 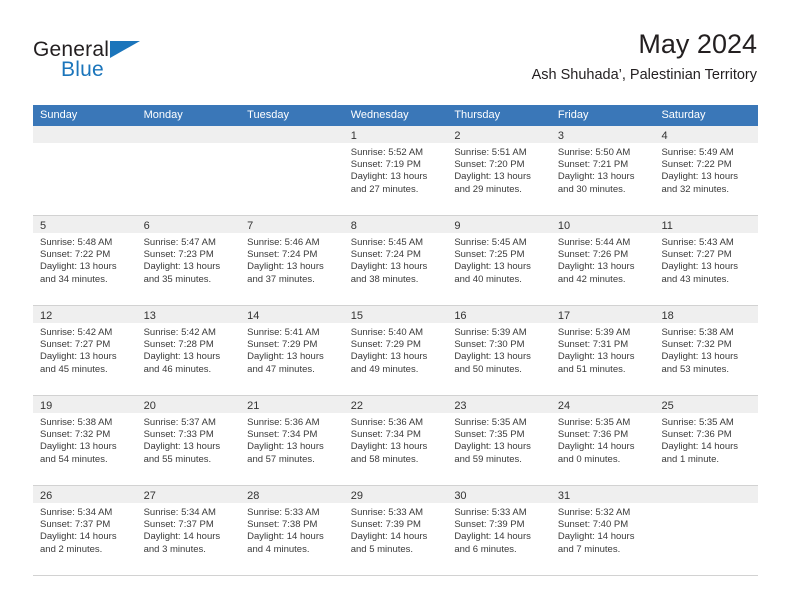 What do you see at coordinates (253, 316) in the screenshot?
I see `day-number: 14` at bounding box center [253, 316].